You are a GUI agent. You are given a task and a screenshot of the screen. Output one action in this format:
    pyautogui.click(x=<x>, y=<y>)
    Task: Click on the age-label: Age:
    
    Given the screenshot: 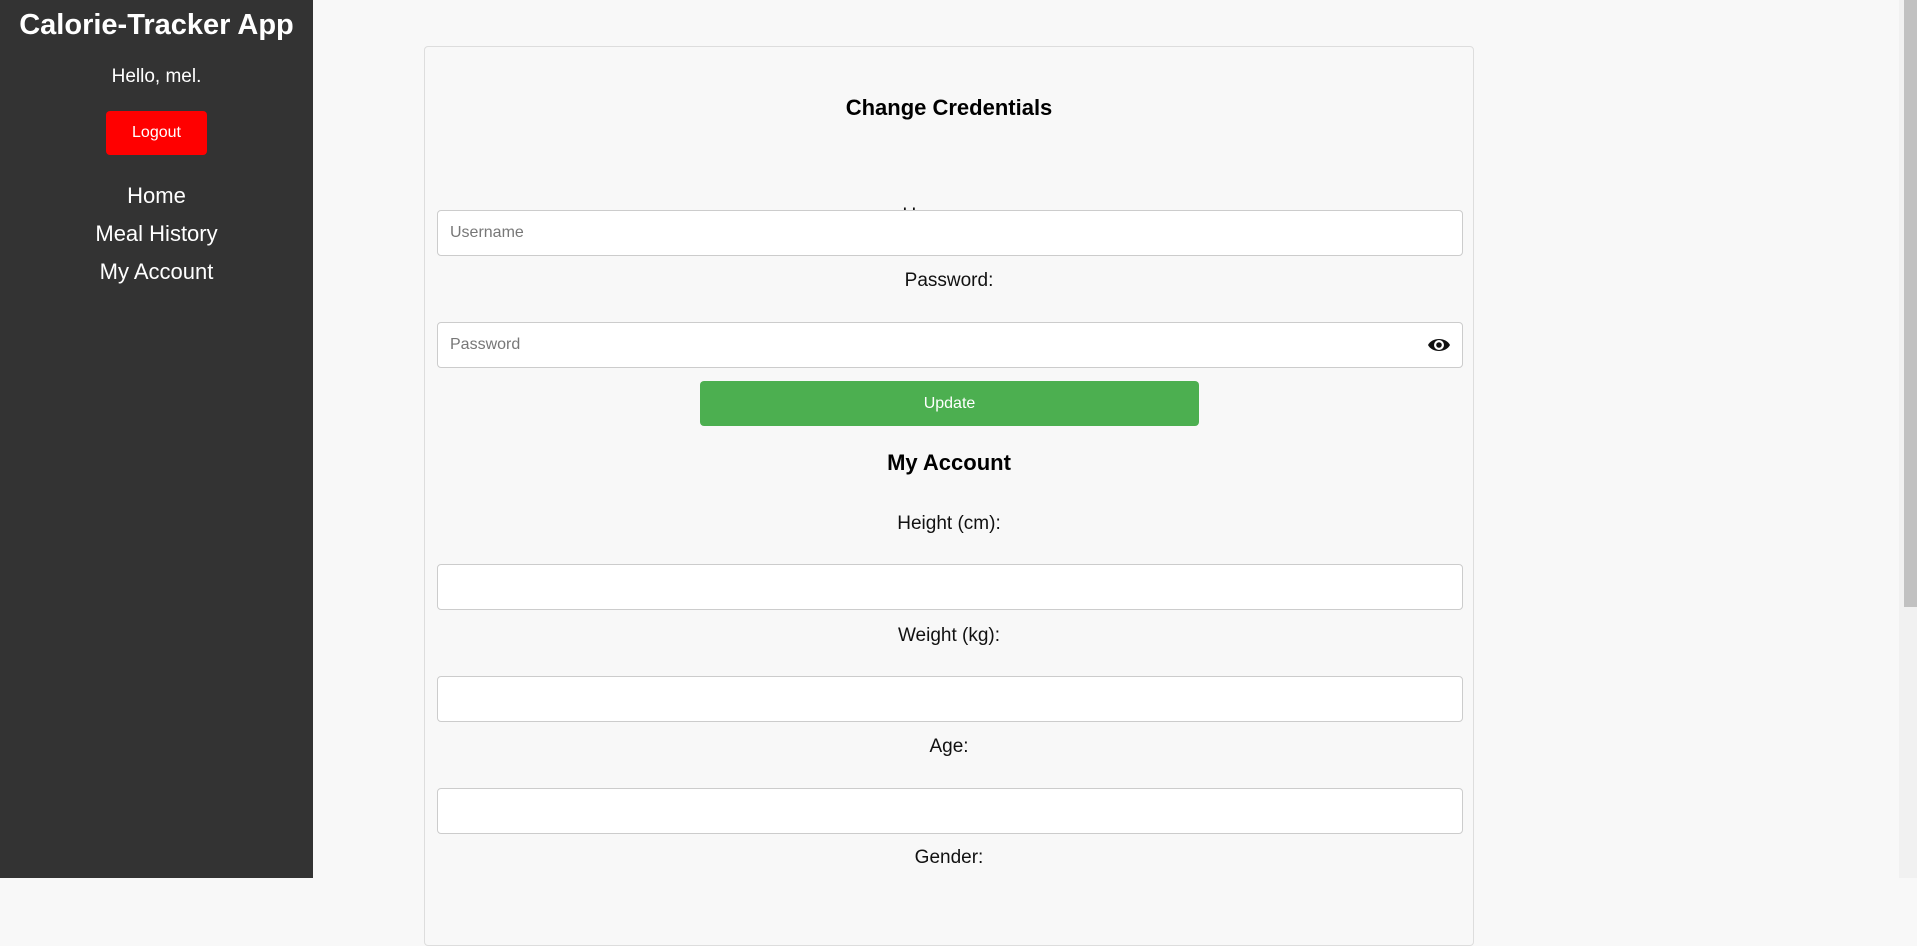 What is the action you would take?
    pyautogui.click(x=949, y=746)
    